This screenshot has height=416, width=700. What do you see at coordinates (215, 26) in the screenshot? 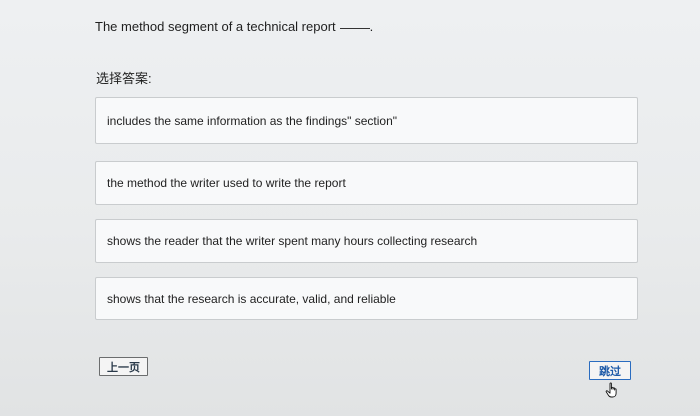
I see `question-label: The method segment of a technical report` at bounding box center [215, 26].